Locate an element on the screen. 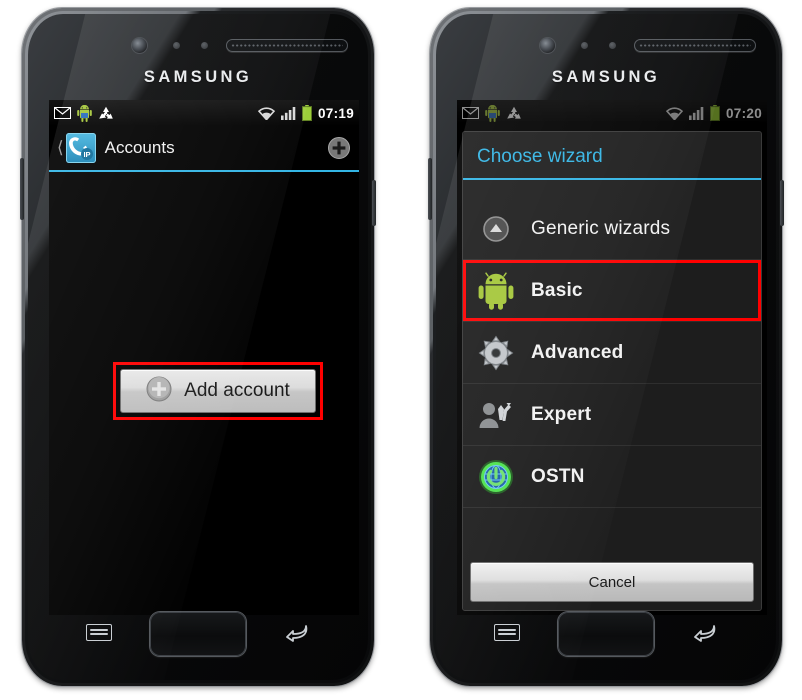 Image resolution: width=802 pixels, height=700 pixels. list-item-partial-top: NEVERI is located at coordinates (612, 189).